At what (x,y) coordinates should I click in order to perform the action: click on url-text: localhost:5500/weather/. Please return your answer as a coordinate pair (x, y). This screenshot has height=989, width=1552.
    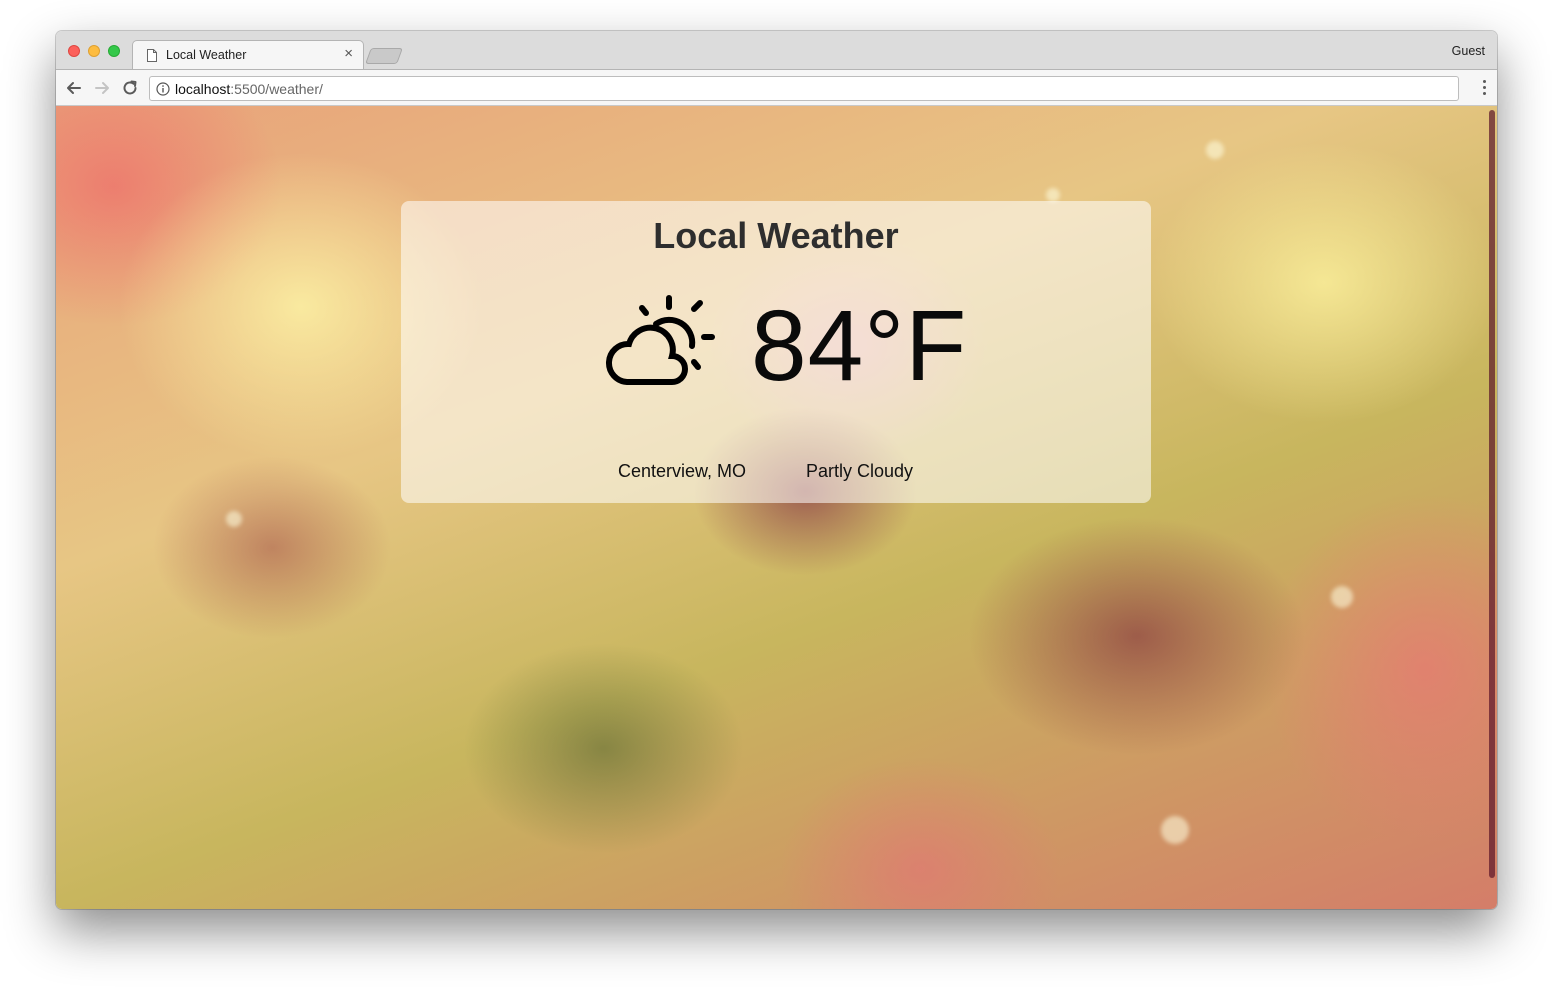
    Looking at the image, I should click on (249, 89).